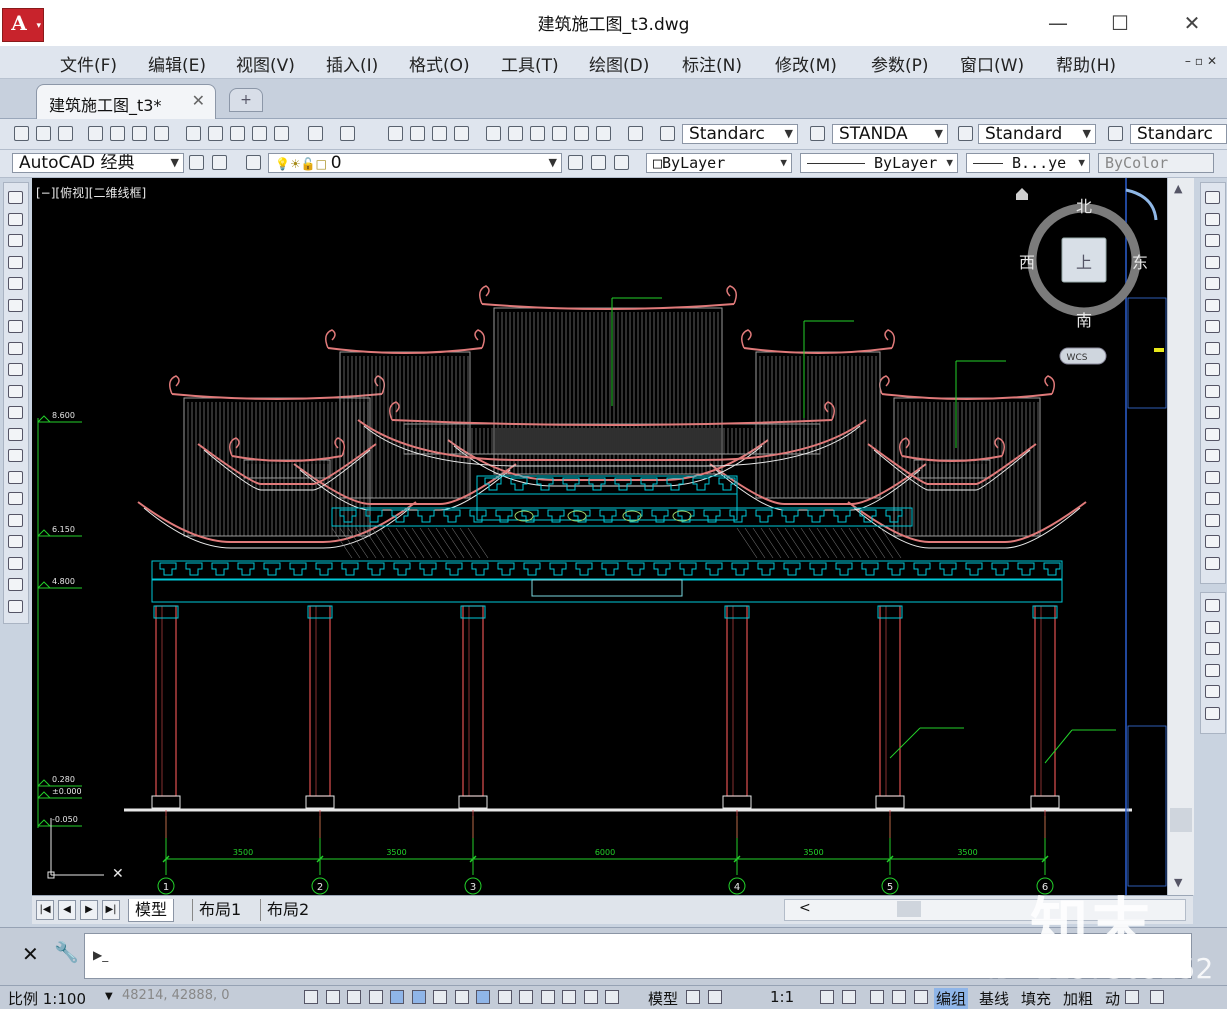 Image resolution: width=1227 pixels, height=1009 pixels. What do you see at coordinates (67, 910) in the screenshot?
I see `prev-layout-icon: ◀` at bounding box center [67, 910].